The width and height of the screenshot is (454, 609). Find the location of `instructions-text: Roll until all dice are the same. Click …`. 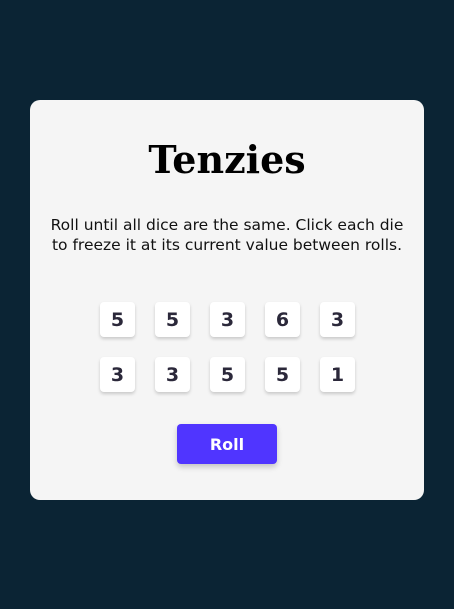

instructions-text: Roll until all dice are the same. Click … is located at coordinates (227, 235).